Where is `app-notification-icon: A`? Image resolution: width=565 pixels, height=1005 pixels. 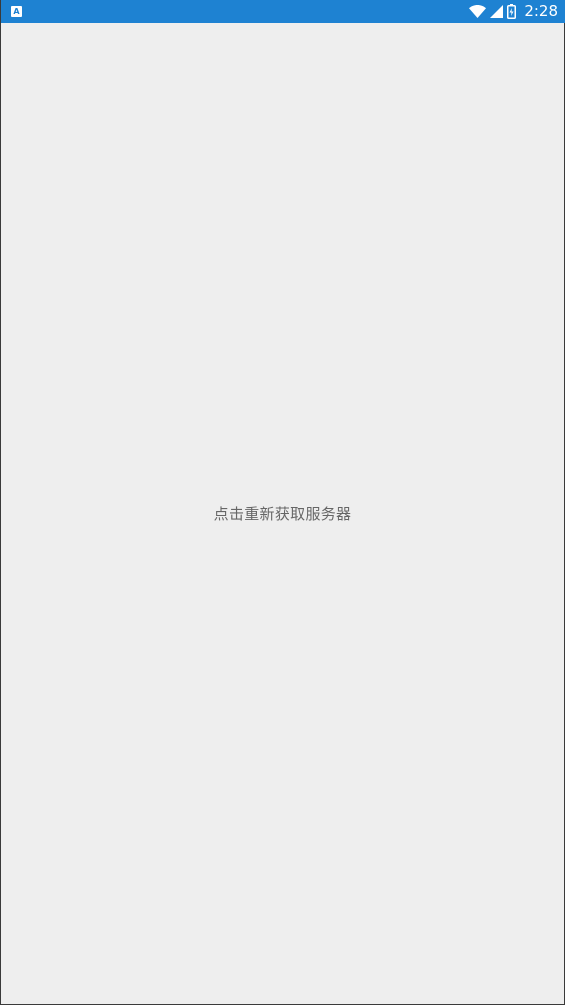 app-notification-icon: A is located at coordinates (16, 11).